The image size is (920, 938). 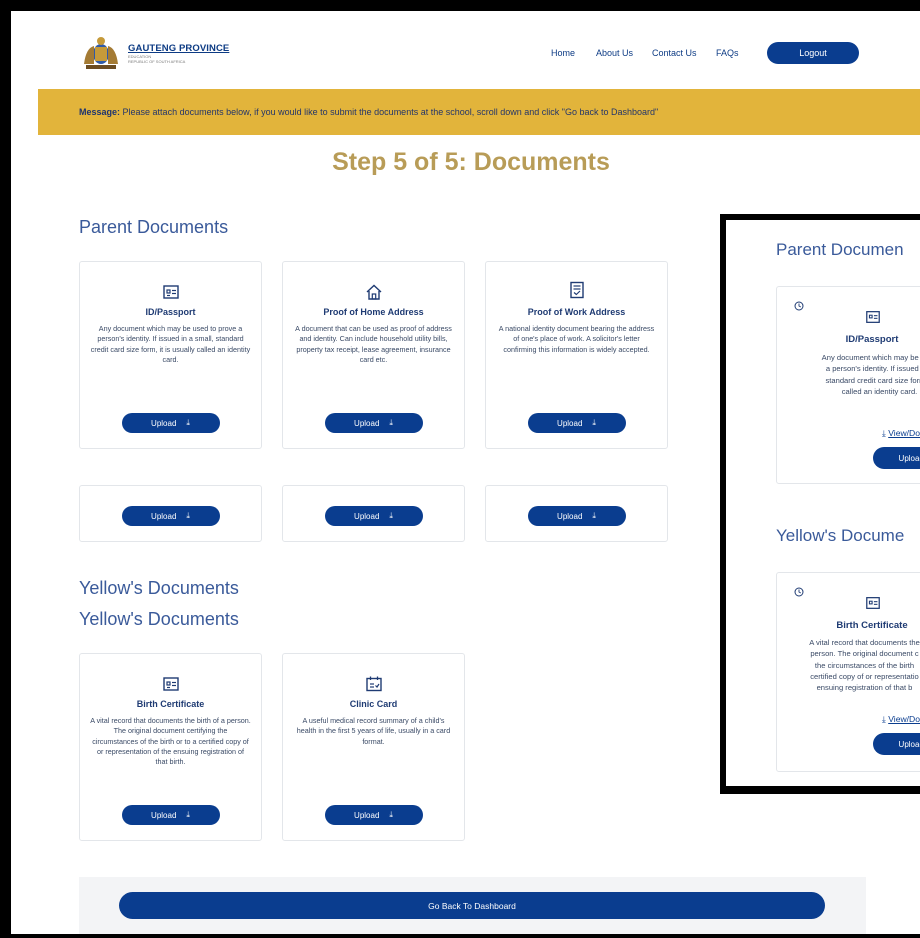 I want to click on doc-card-title: Proof of Work Address, so click(x=576, y=312).